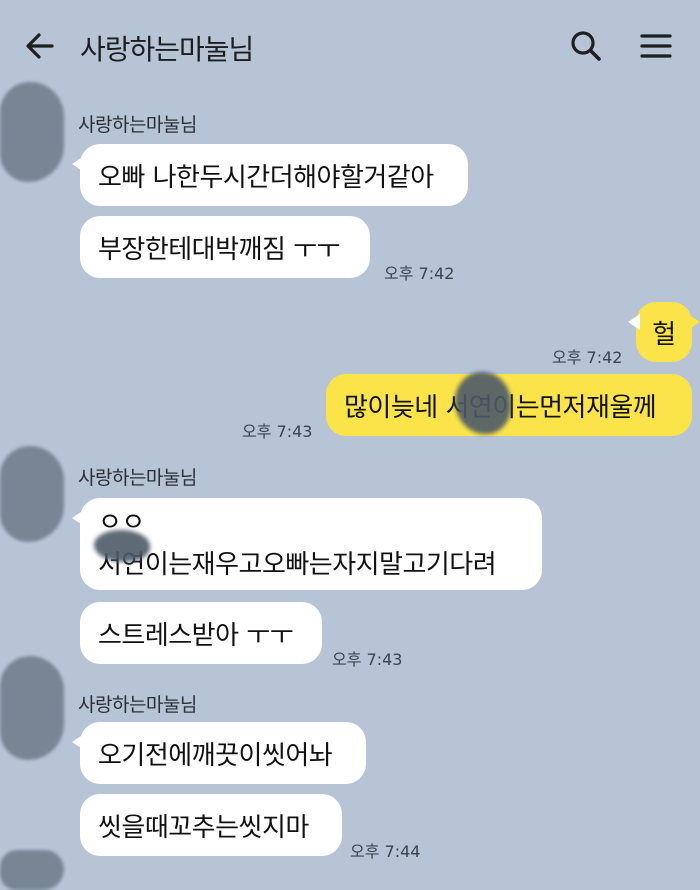 This screenshot has width=700, height=890. Describe the element at coordinates (656, 46) in the screenshot. I see `menu-icon` at that location.